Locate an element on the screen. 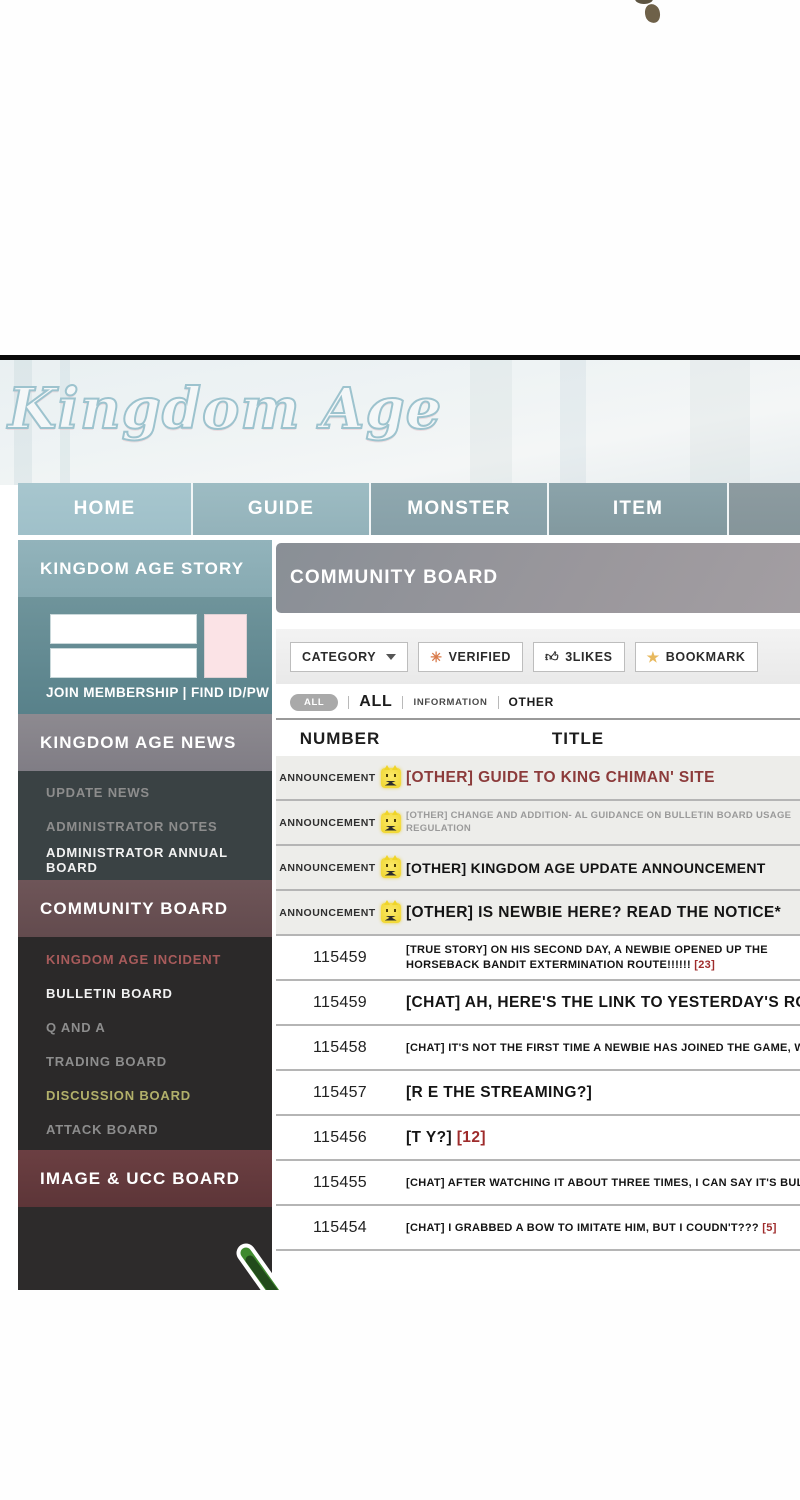 The width and height of the screenshot is (800, 1500). nav-item-home: HOME is located at coordinates (105, 509).